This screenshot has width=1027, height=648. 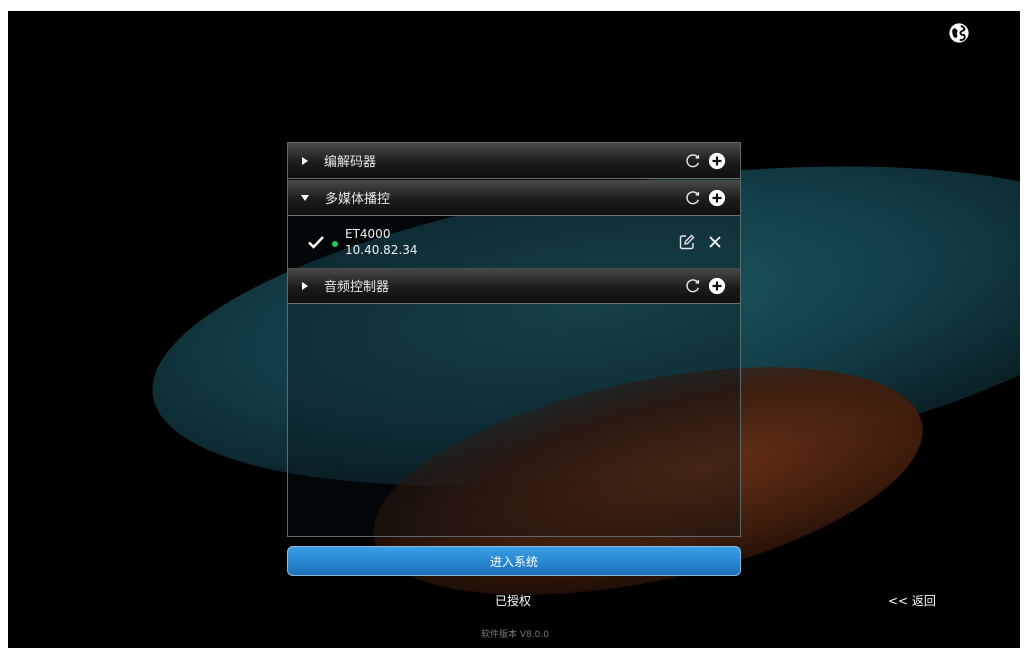 I want to click on group-header-audio: 音频控制器, so click(x=514, y=286).